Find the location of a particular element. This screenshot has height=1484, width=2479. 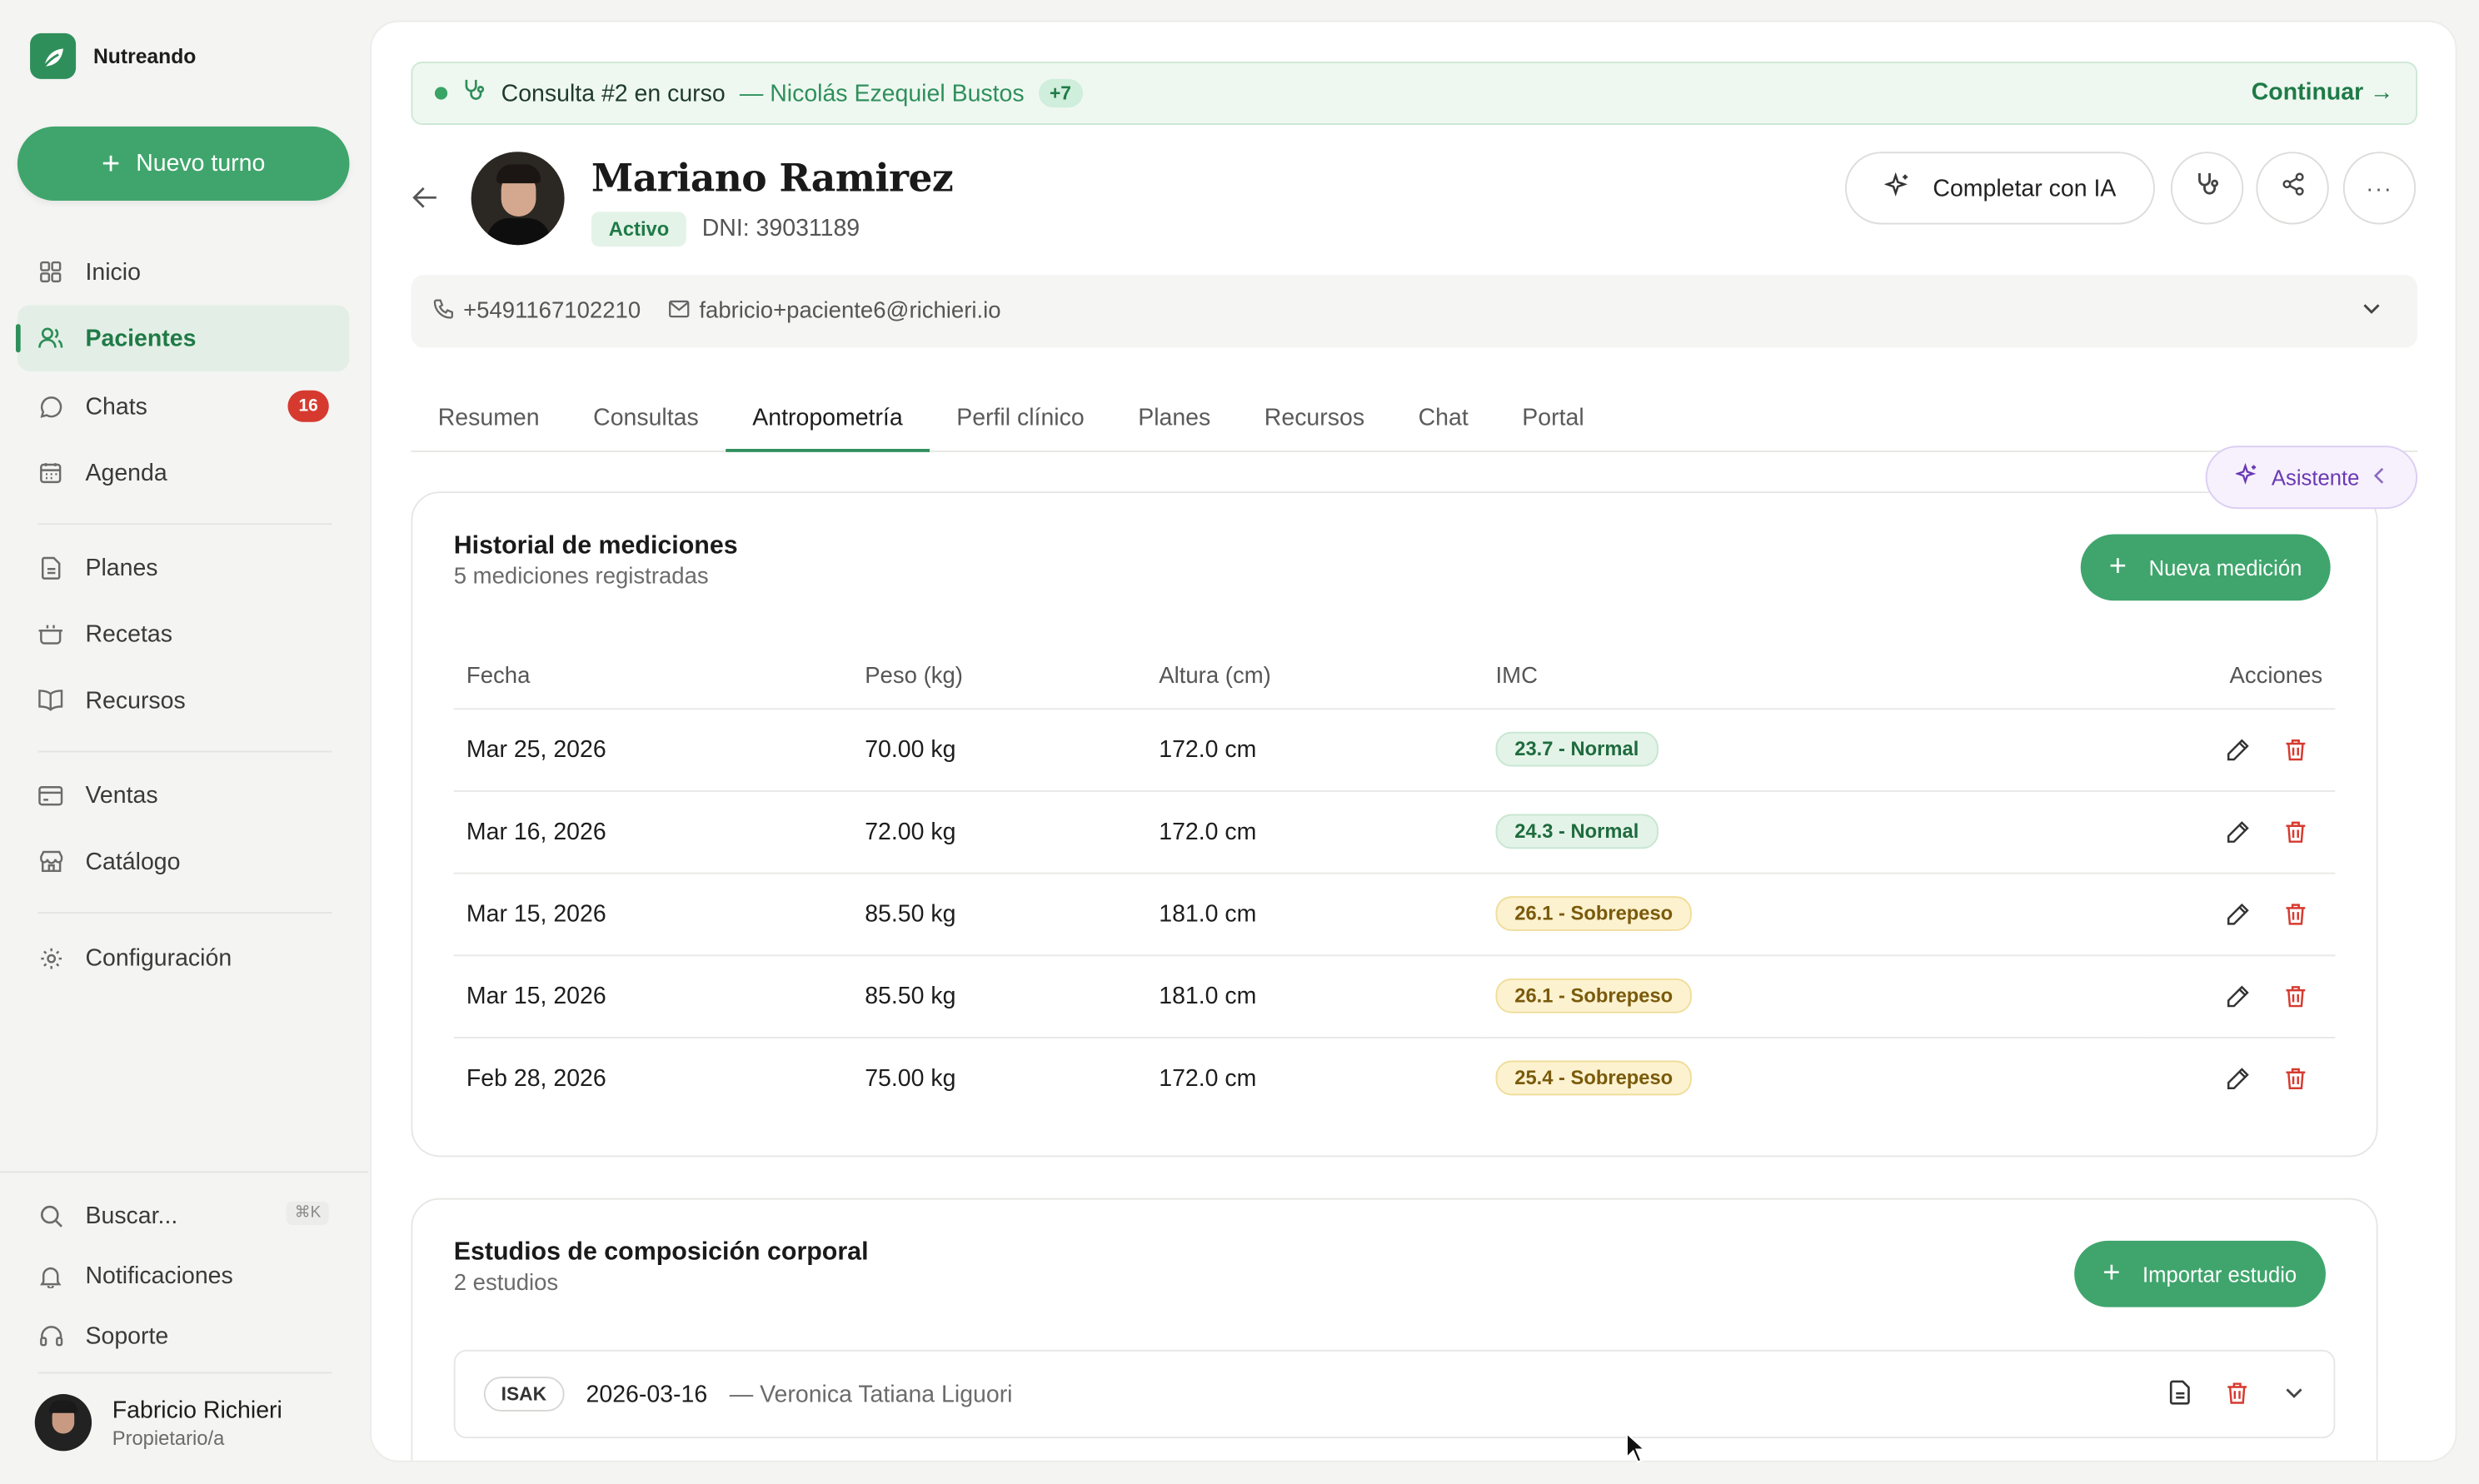

new-measurement-button: + Nueva medición is located at coordinates (2205, 567).